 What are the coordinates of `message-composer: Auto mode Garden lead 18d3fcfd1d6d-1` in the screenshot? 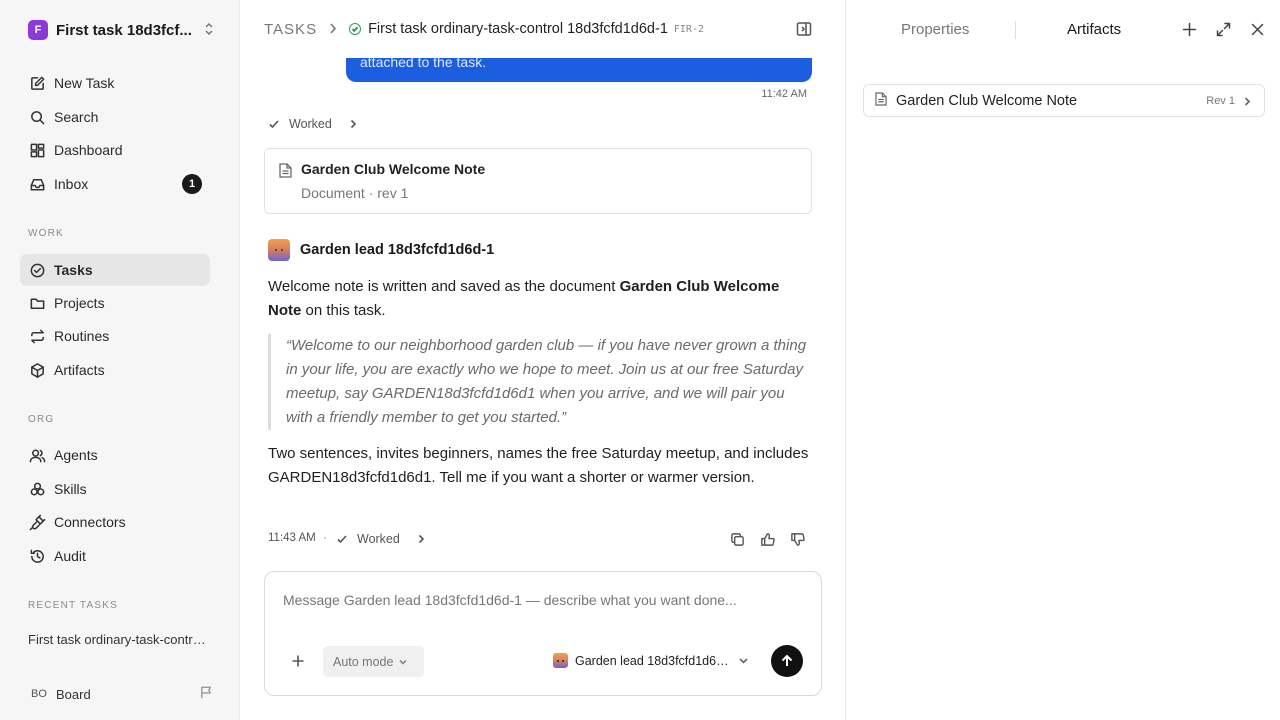 It's located at (543, 633).